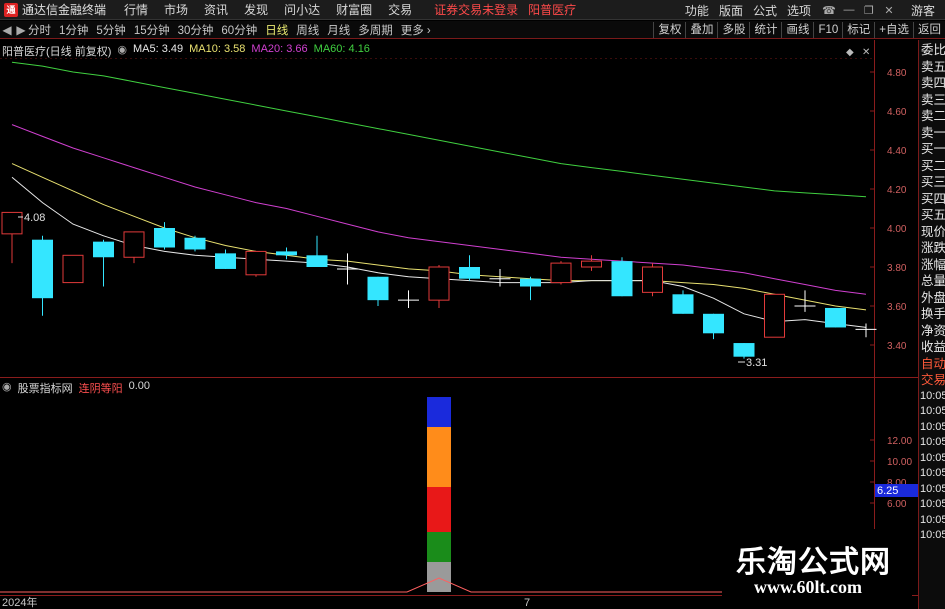  What do you see at coordinates (932, 364) in the screenshot?
I see `auto-trade-label: 自动` at bounding box center [932, 364].